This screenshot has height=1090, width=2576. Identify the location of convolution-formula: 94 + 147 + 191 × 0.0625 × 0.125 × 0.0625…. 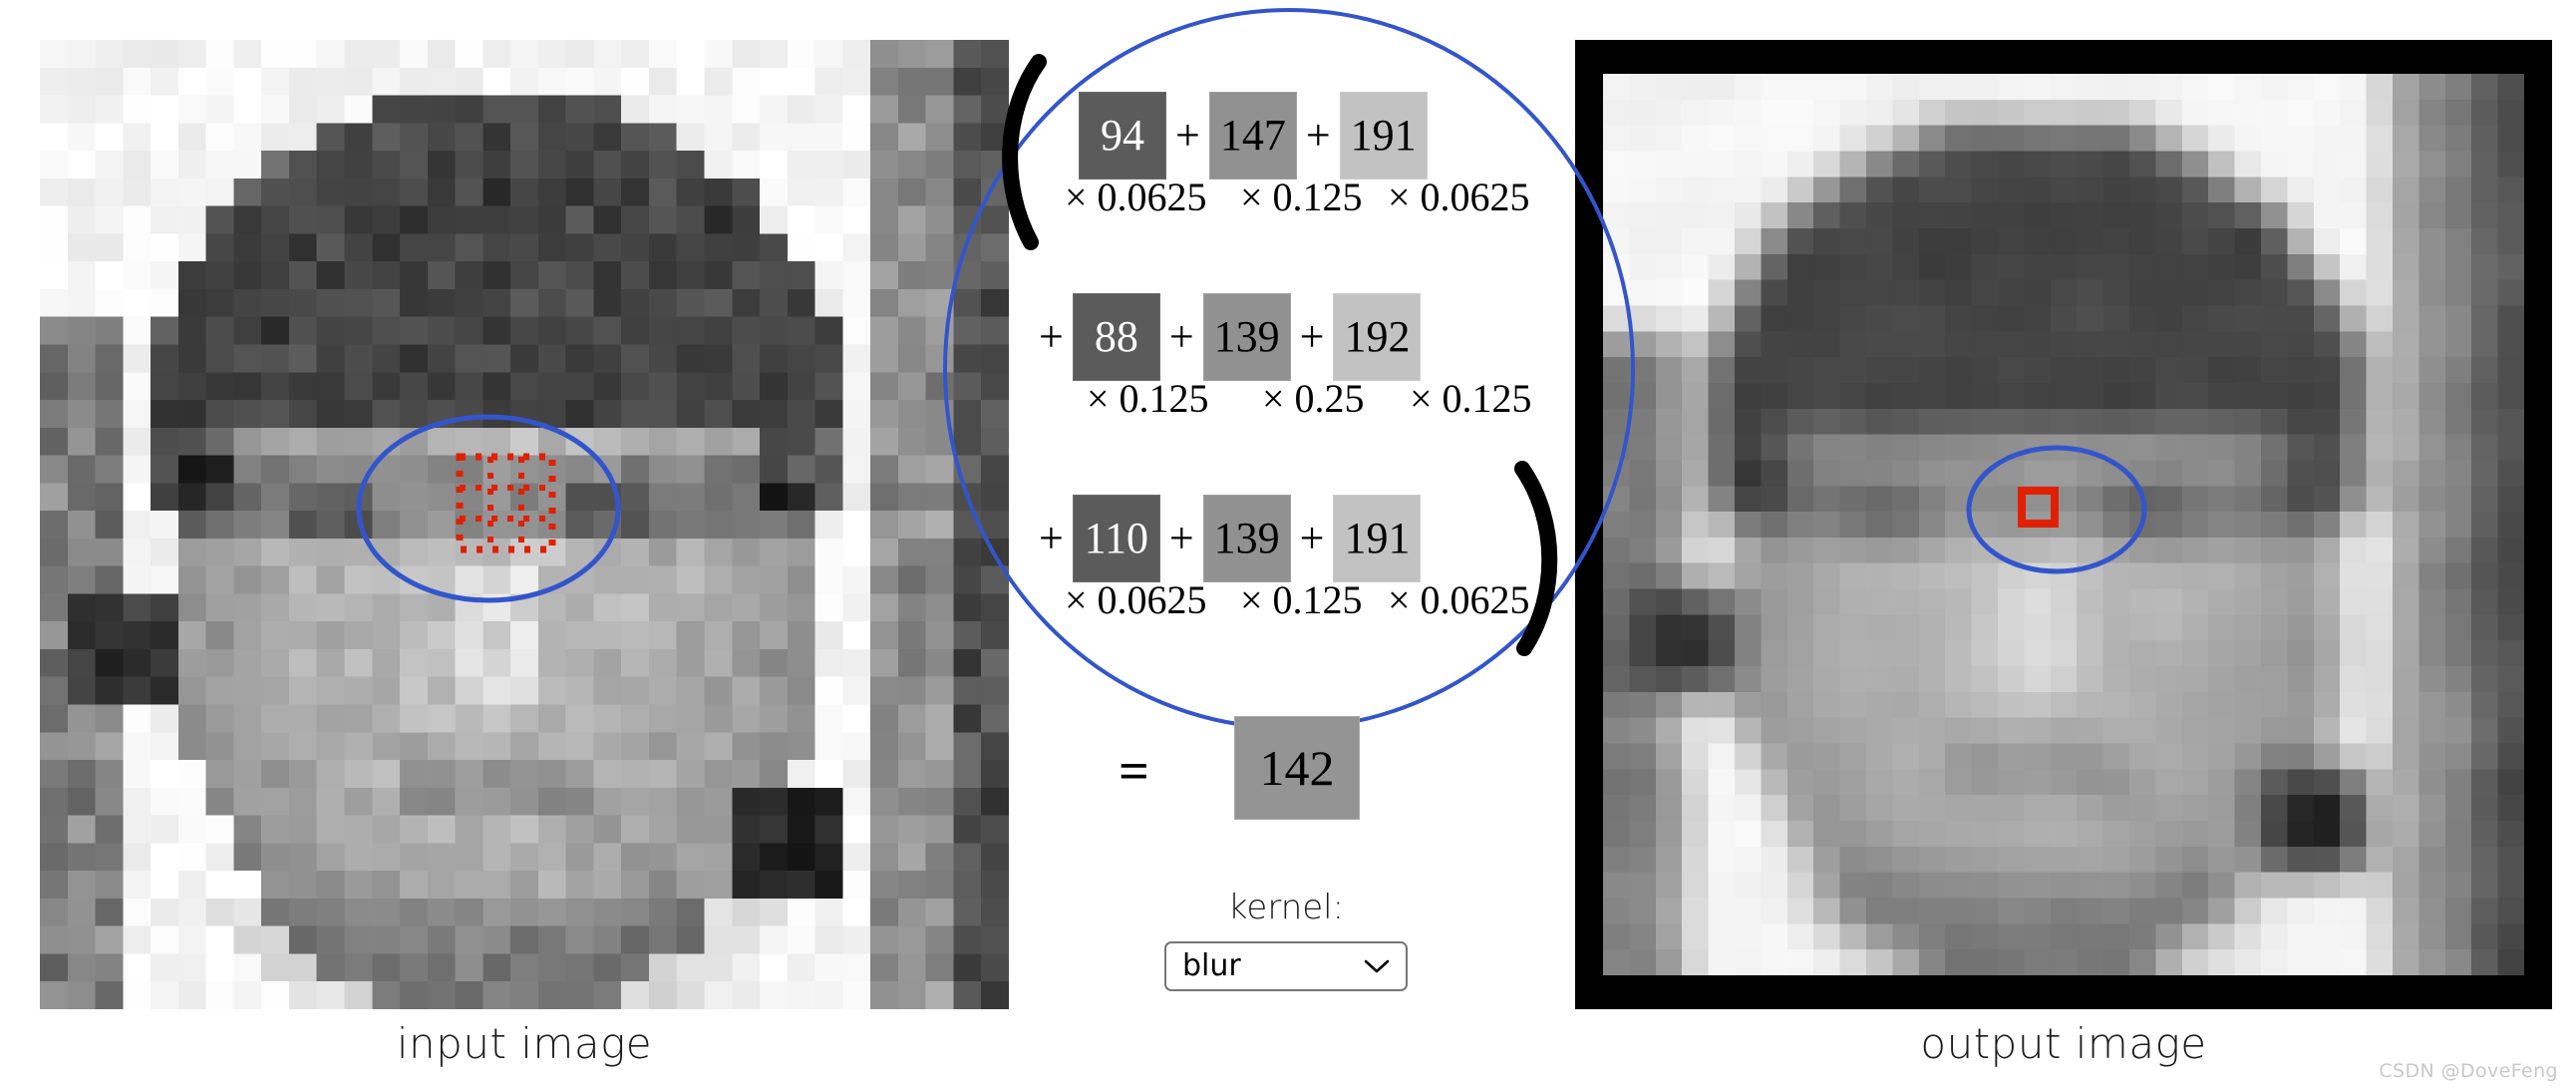
(1296, 389).